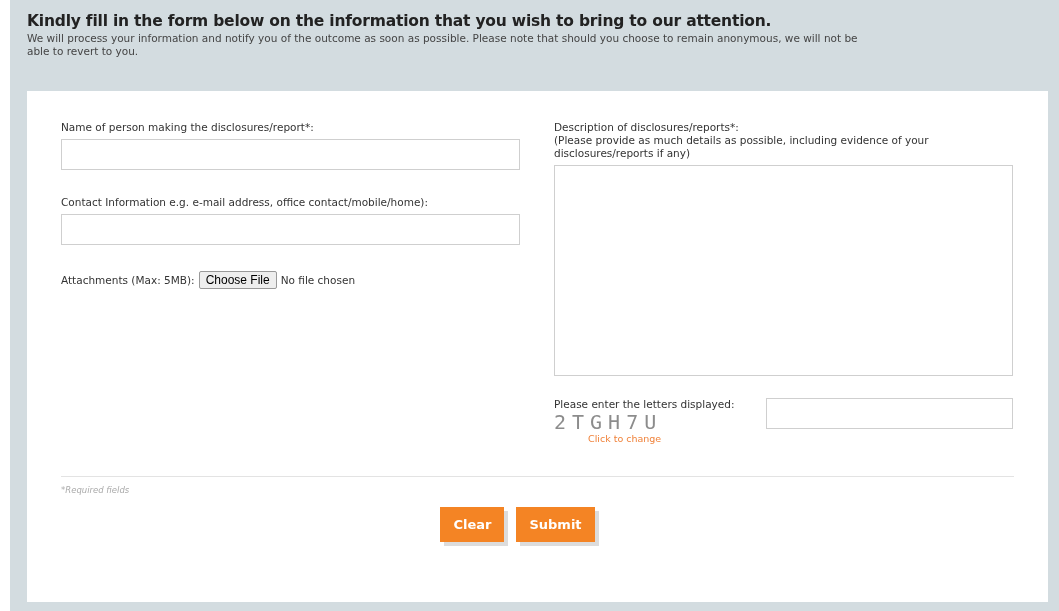 Image resolution: width=1059 pixels, height=611 pixels. I want to click on field-label: Contact Information e.g. e-mail address, office contact/mobile/home):, so click(245, 202).